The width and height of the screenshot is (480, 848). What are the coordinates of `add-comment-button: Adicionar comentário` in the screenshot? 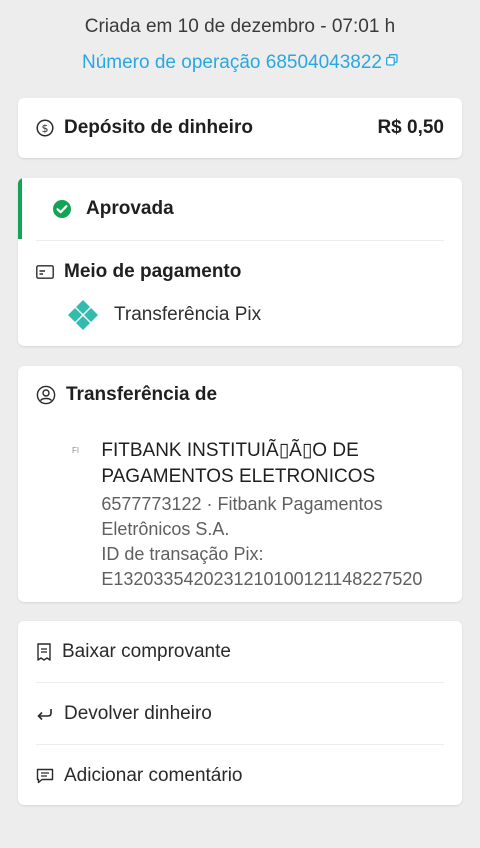 It's located at (240, 775).